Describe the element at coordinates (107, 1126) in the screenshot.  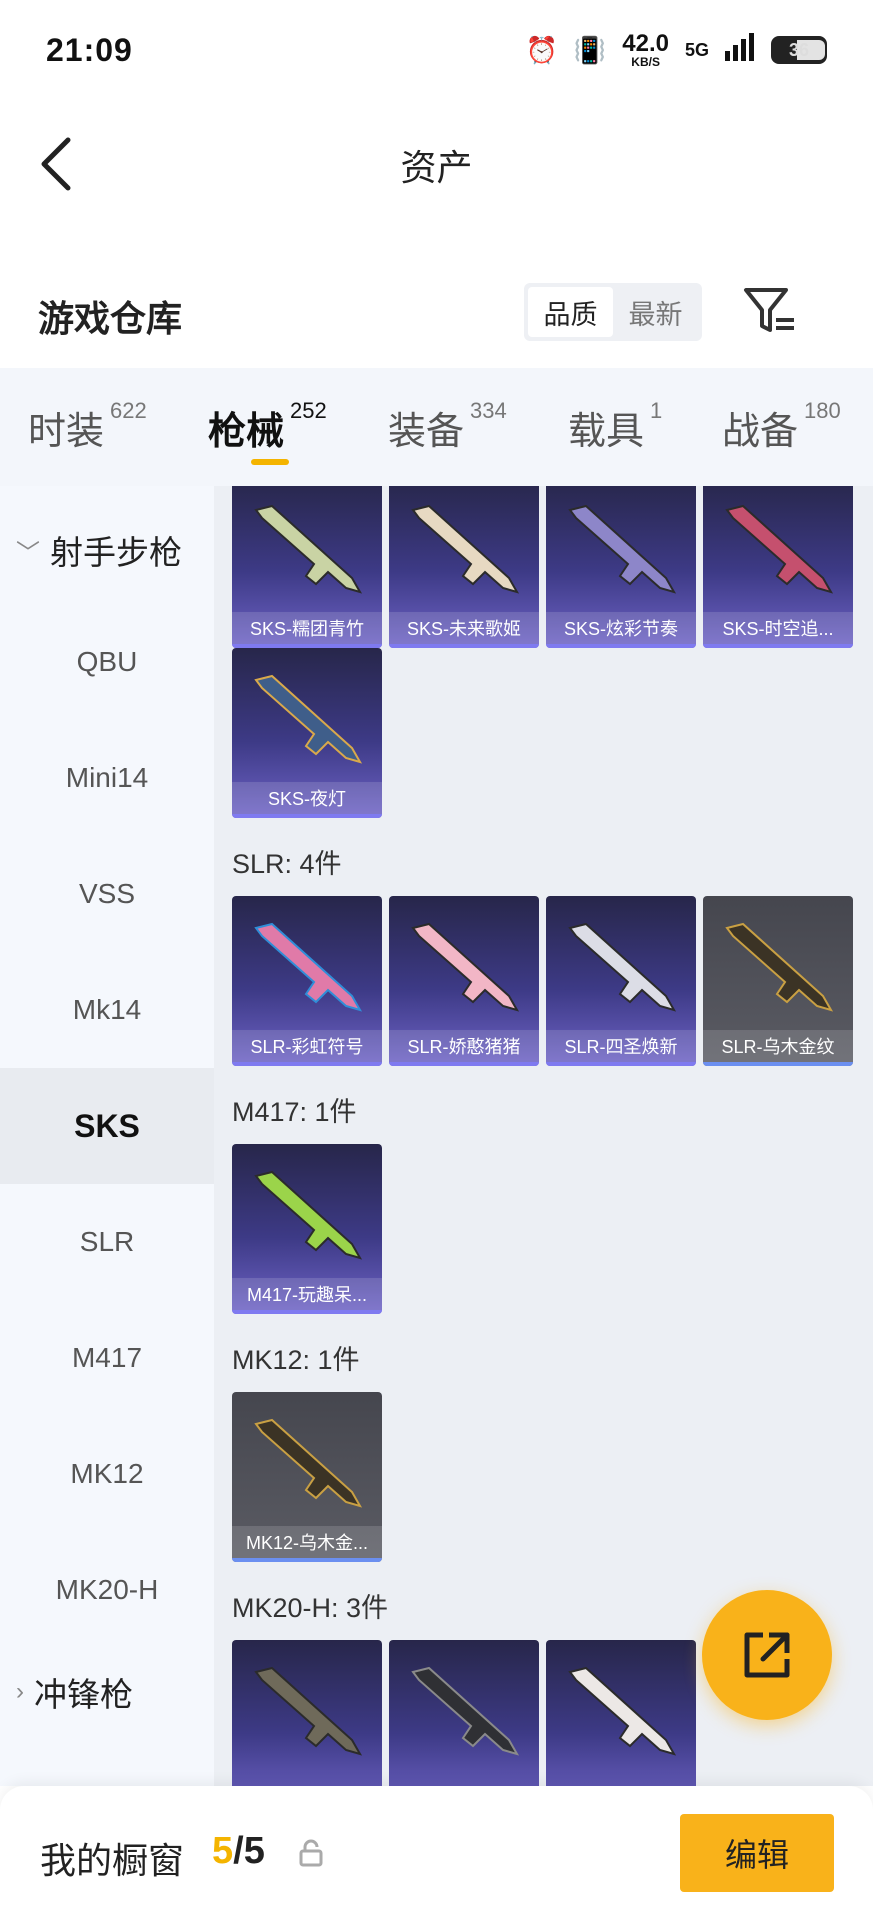
I see `sidebar-item-sks: SKS` at that location.